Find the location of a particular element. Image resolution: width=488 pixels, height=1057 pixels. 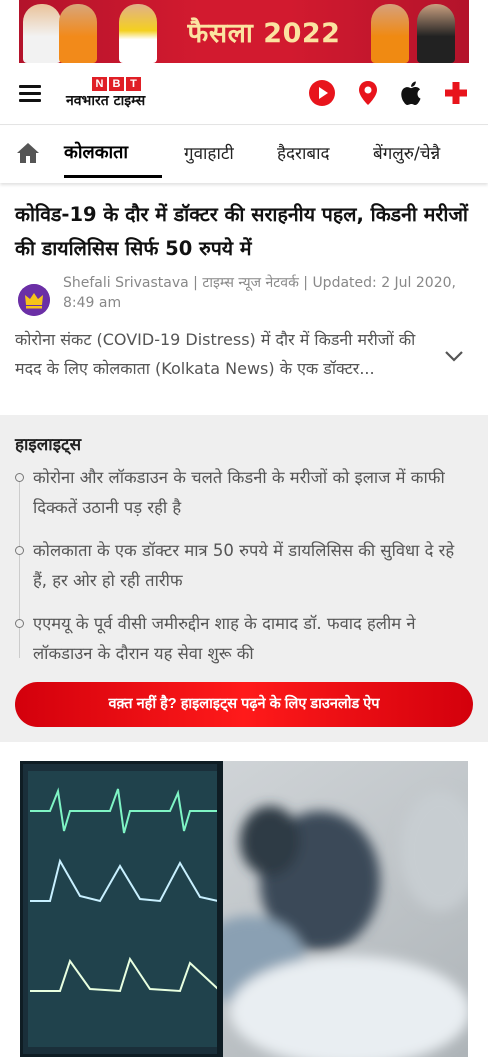

apple-icon is located at coordinates (412, 93).